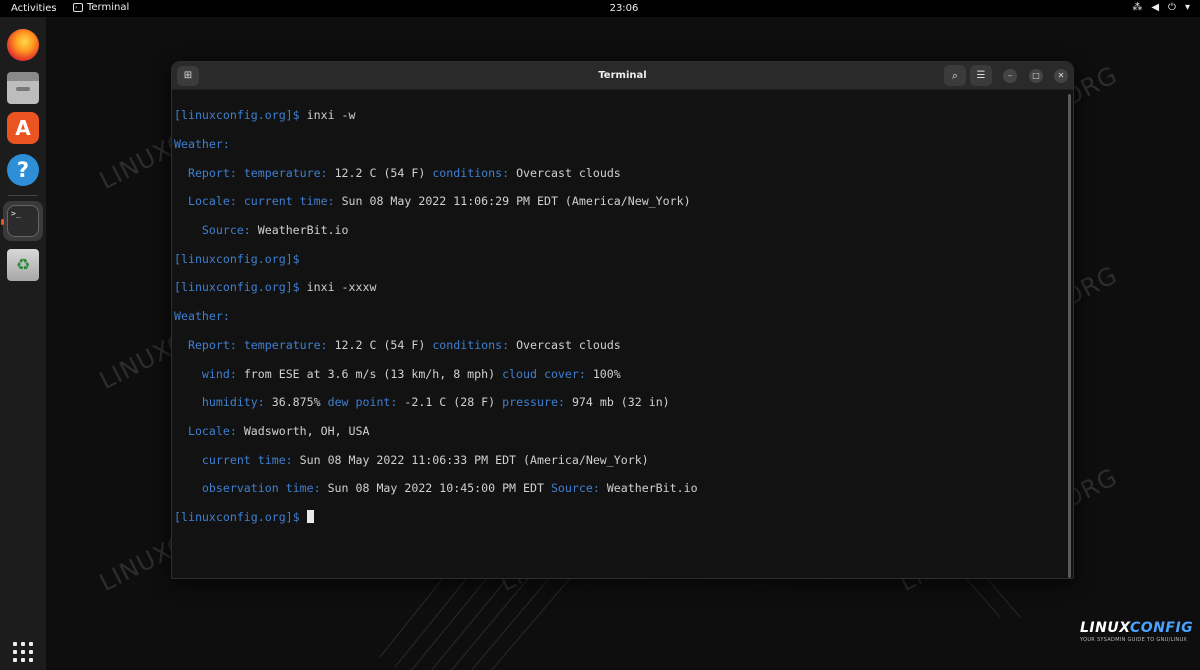 Image resolution: width=1200 pixels, height=670 pixels. Describe the element at coordinates (23, 88) in the screenshot. I see `files-icon` at that location.